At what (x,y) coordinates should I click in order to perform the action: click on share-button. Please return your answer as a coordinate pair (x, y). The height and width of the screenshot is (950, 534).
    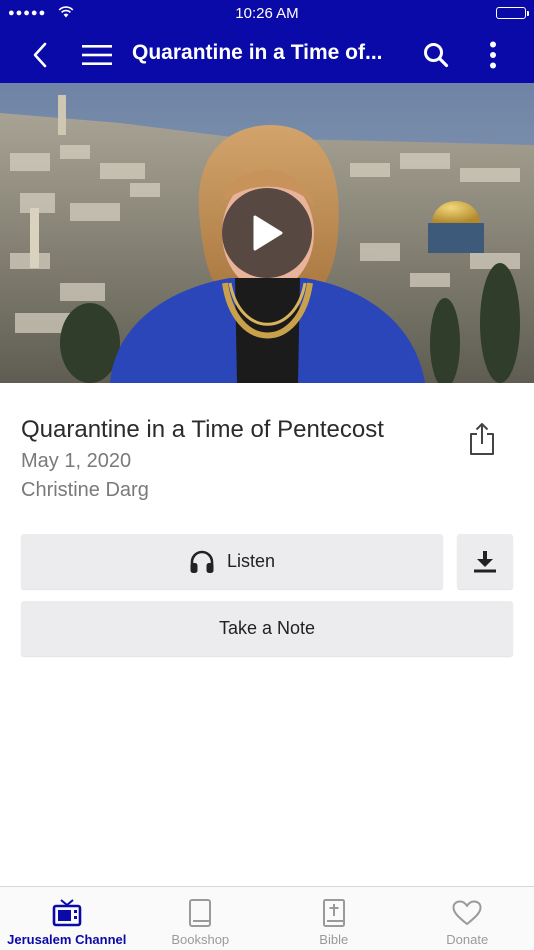
    Looking at the image, I should click on (482, 439).